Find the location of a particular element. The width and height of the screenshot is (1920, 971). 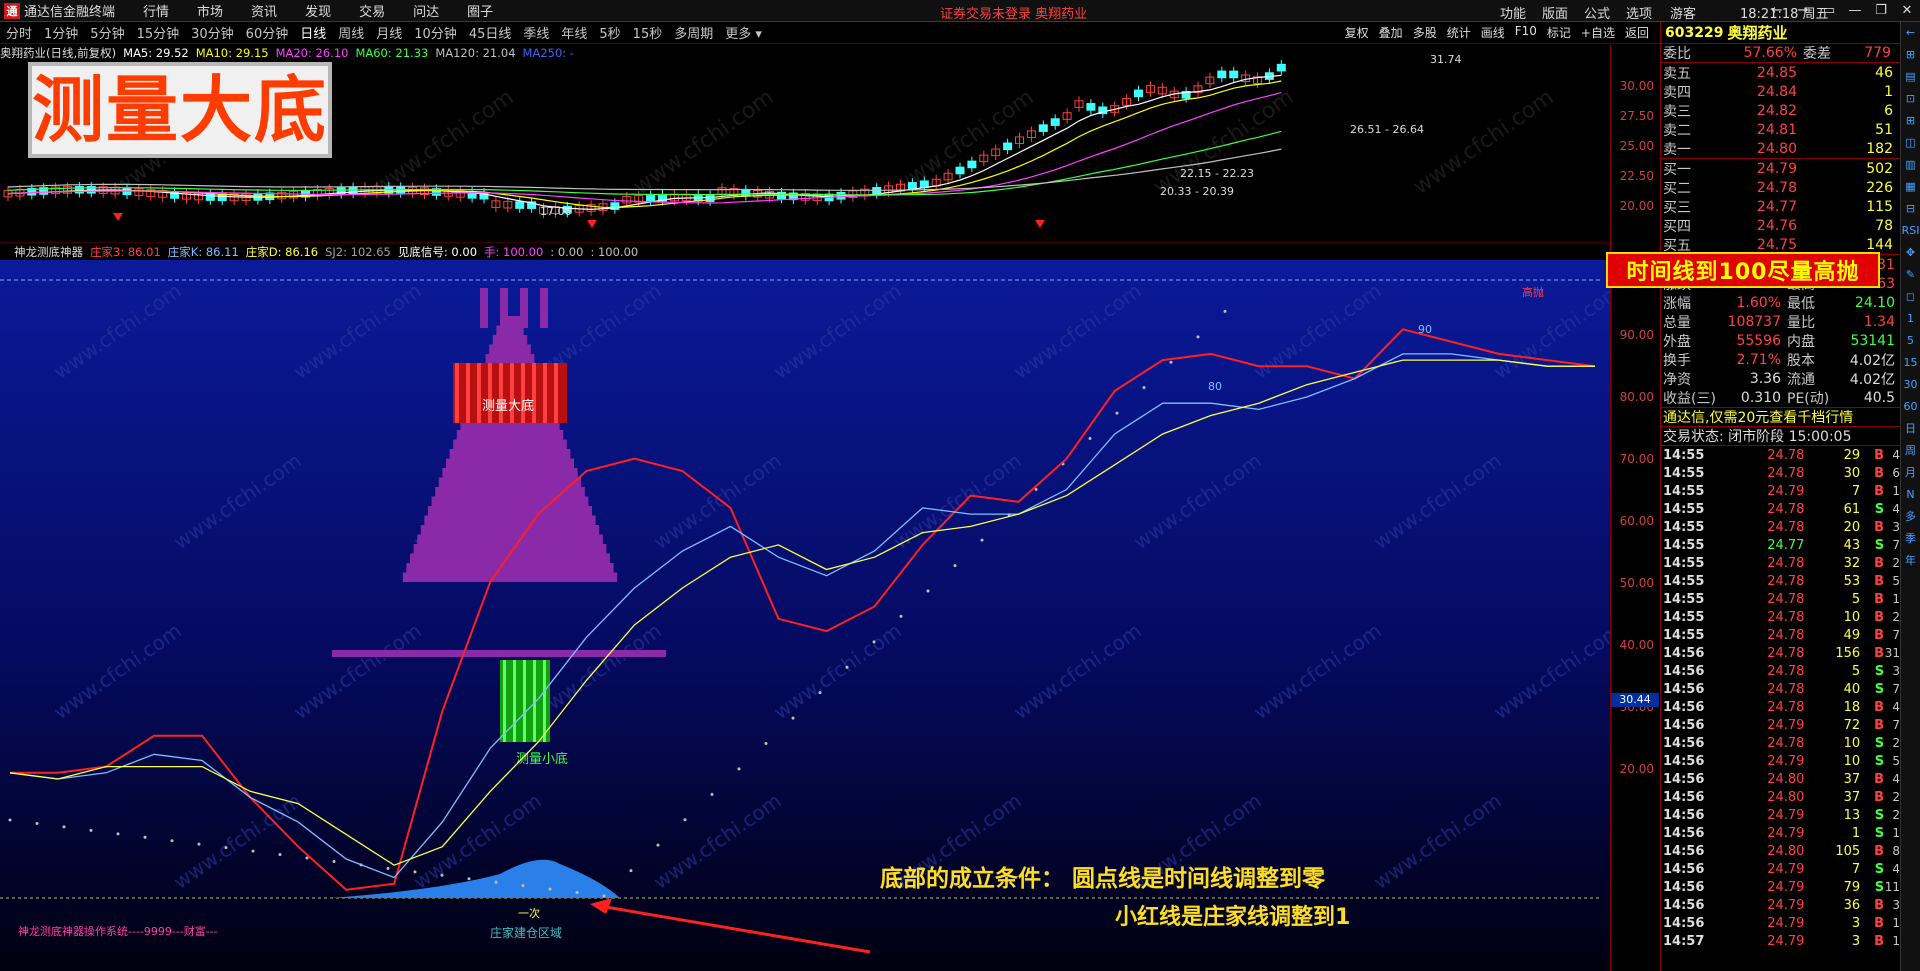

tool-back: 返回 is located at coordinates (1637, 32).